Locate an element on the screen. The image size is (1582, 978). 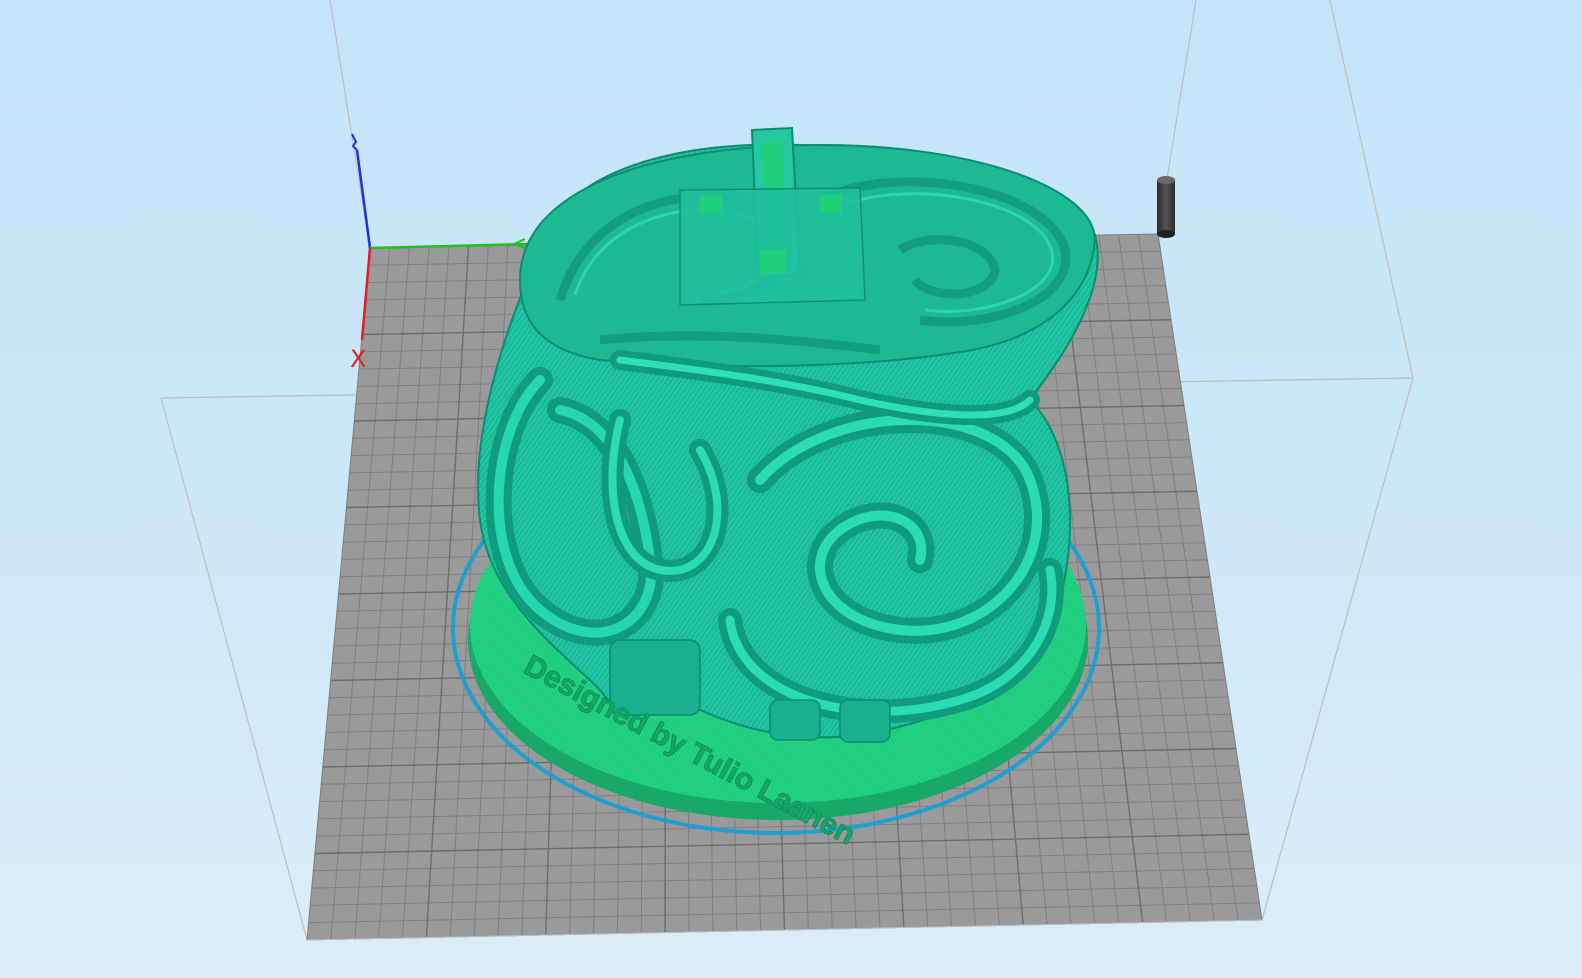
x-axis-label: X is located at coordinates (358, 359).